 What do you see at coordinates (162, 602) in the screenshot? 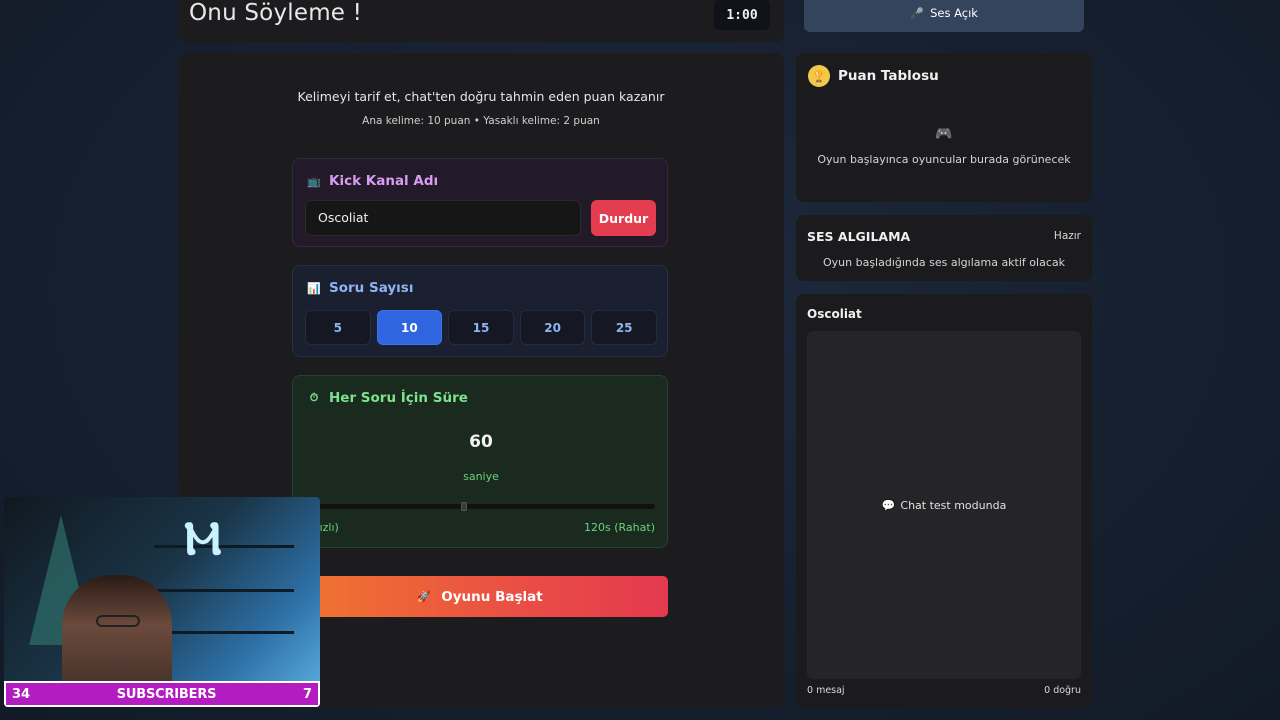
I see `webcam-overlay: Ⲙ 34 SUBSCRIBERS 7` at bounding box center [162, 602].